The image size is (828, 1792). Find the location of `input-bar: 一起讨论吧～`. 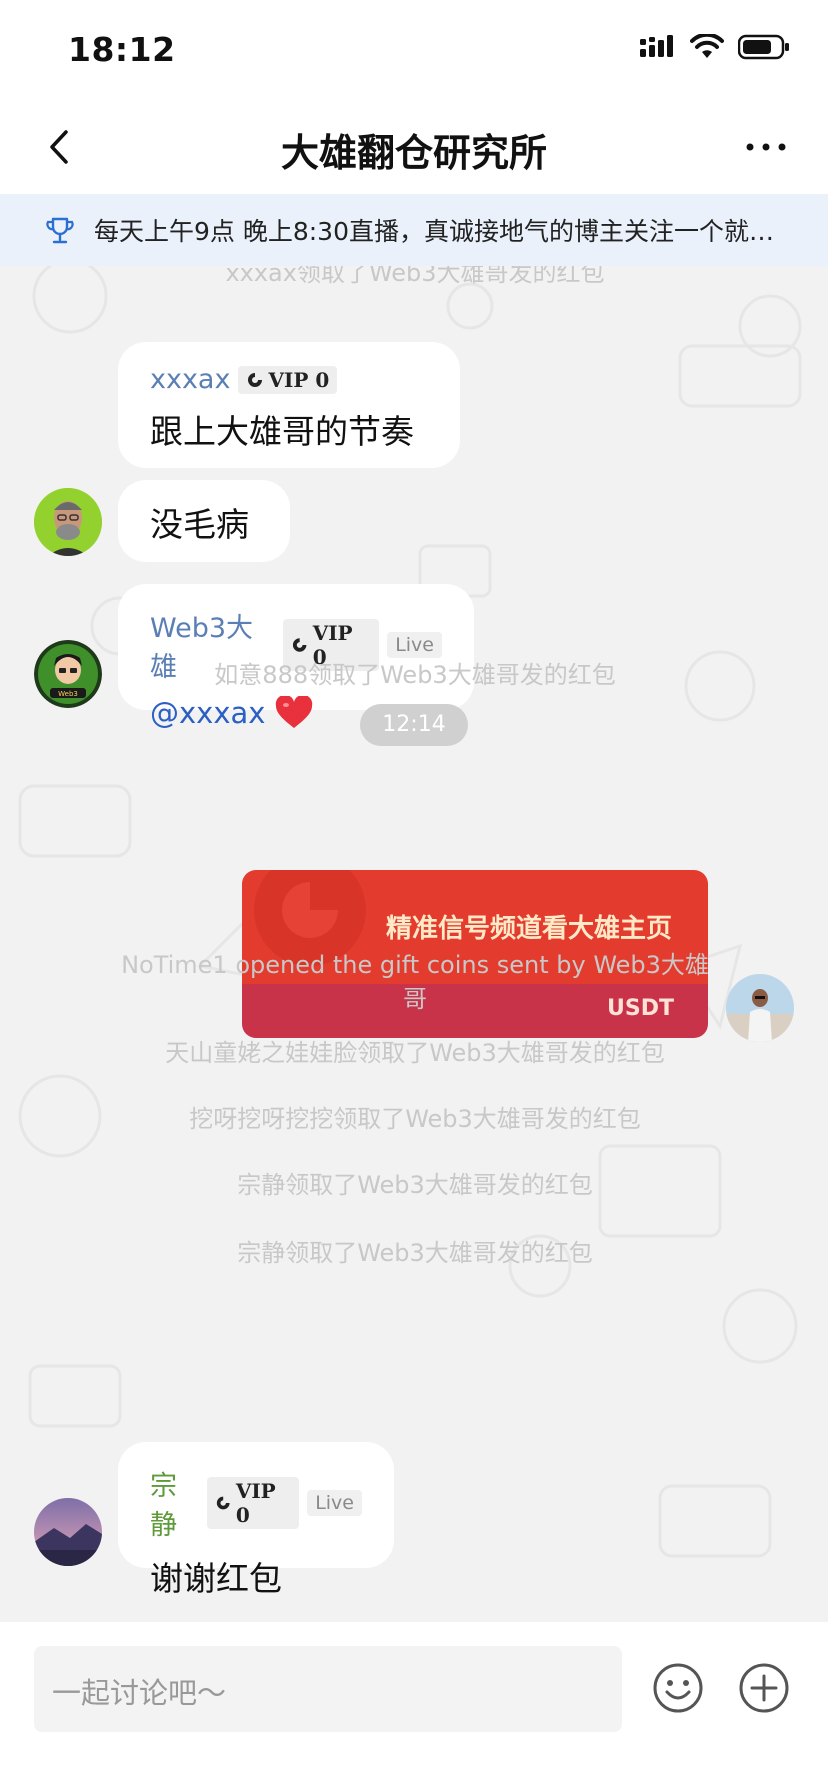

input-bar: 一起讨论吧～ is located at coordinates (414, 1707).